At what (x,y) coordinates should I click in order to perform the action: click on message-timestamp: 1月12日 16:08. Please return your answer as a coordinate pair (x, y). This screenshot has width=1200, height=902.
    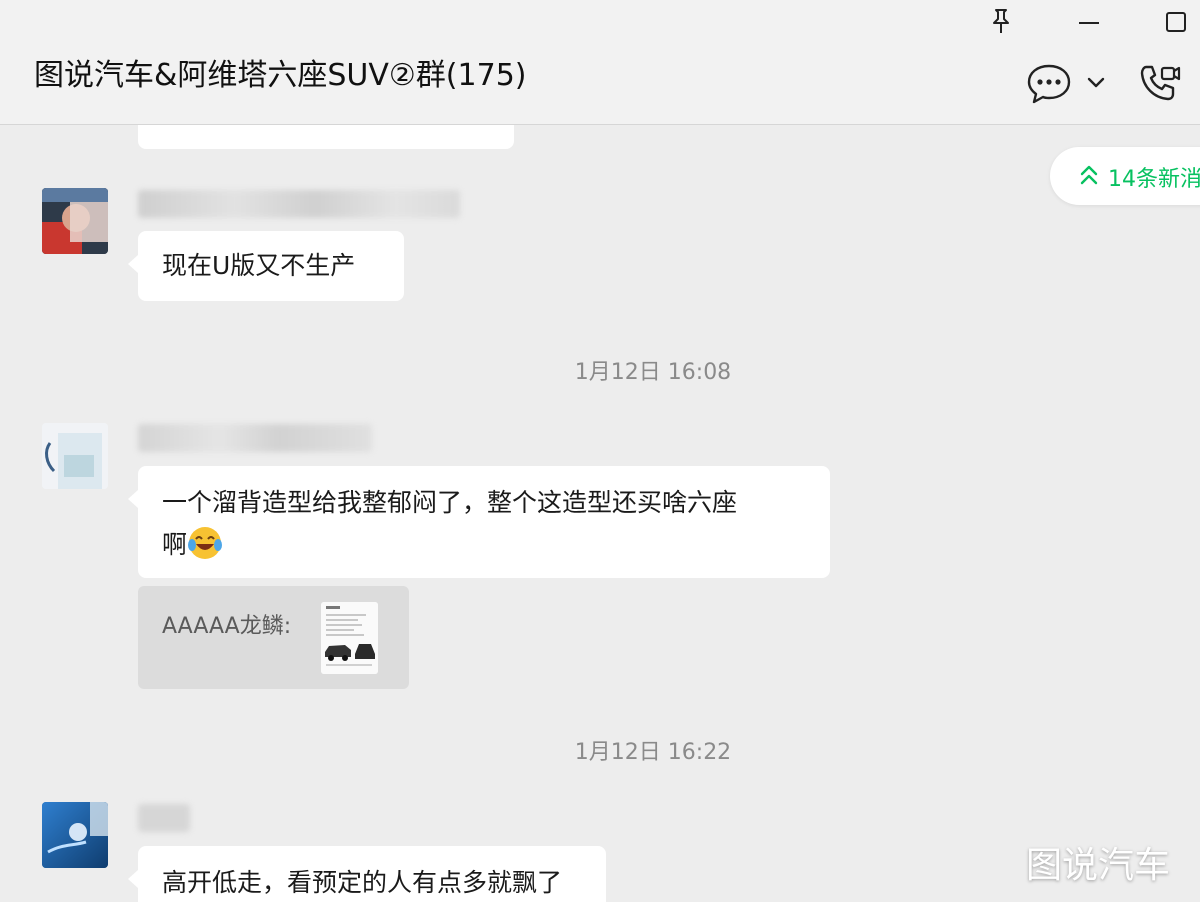
    Looking at the image, I should click on (653, 372).